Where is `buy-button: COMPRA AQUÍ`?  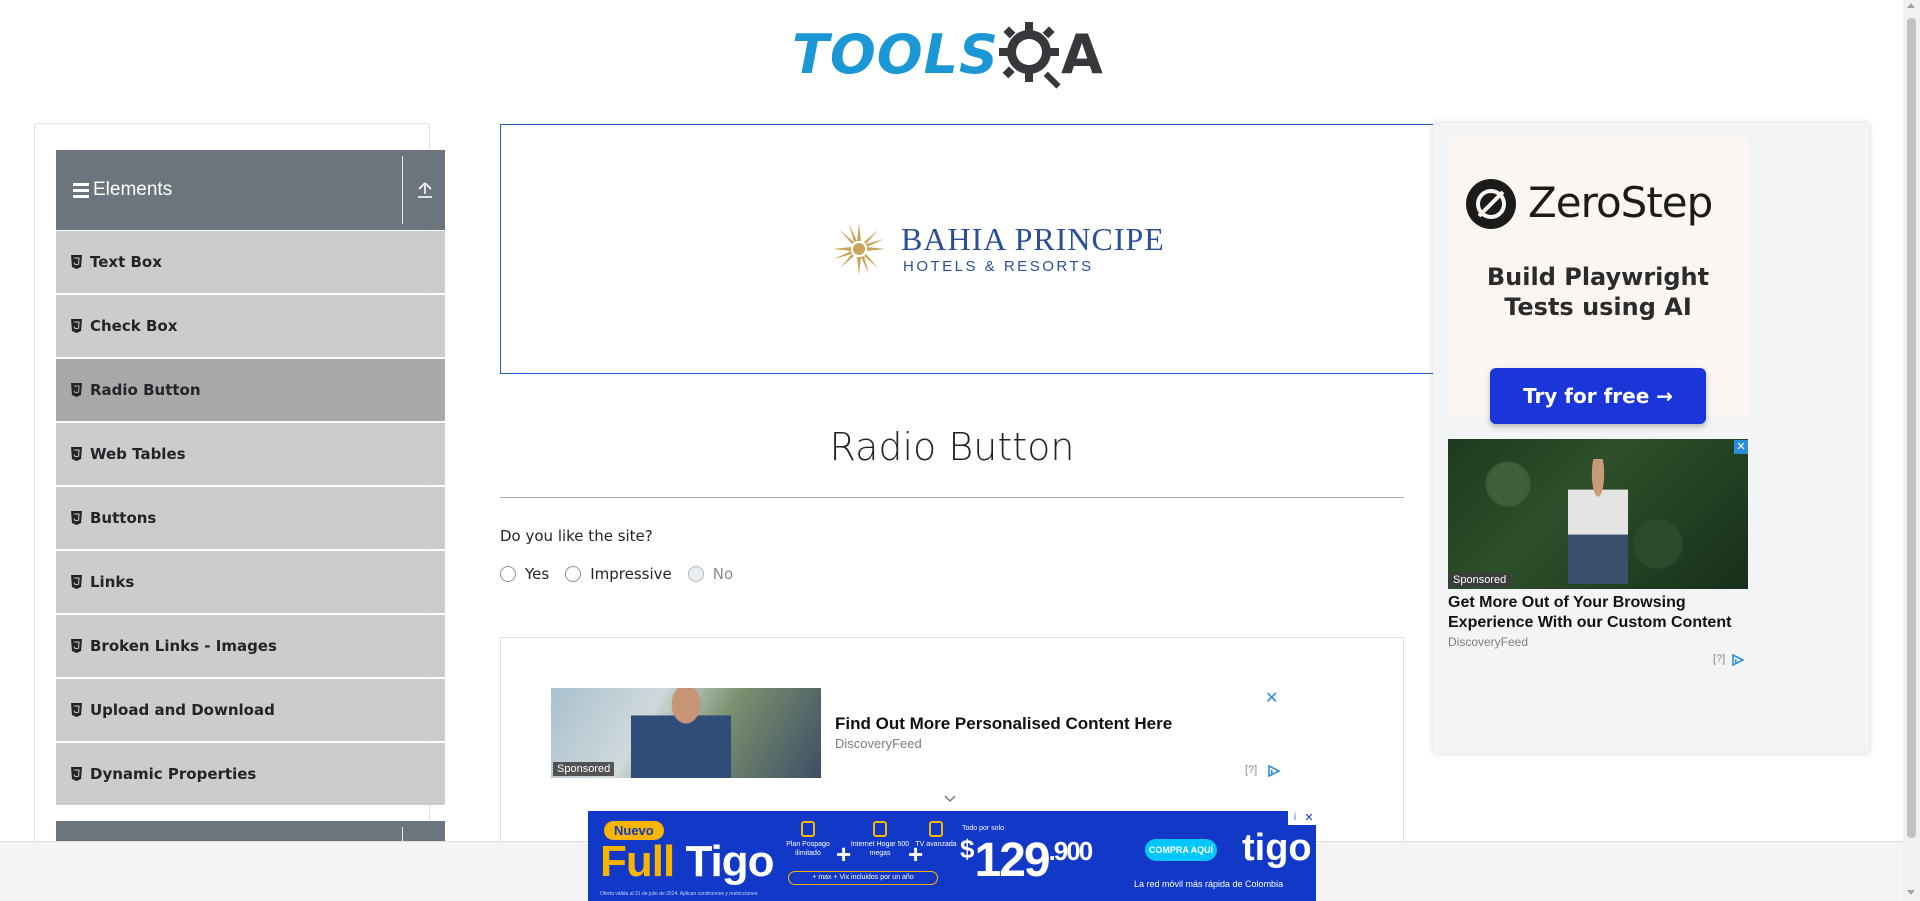 buy-button: COMPRA AQUÍ is located at coordinates (1181, 850).